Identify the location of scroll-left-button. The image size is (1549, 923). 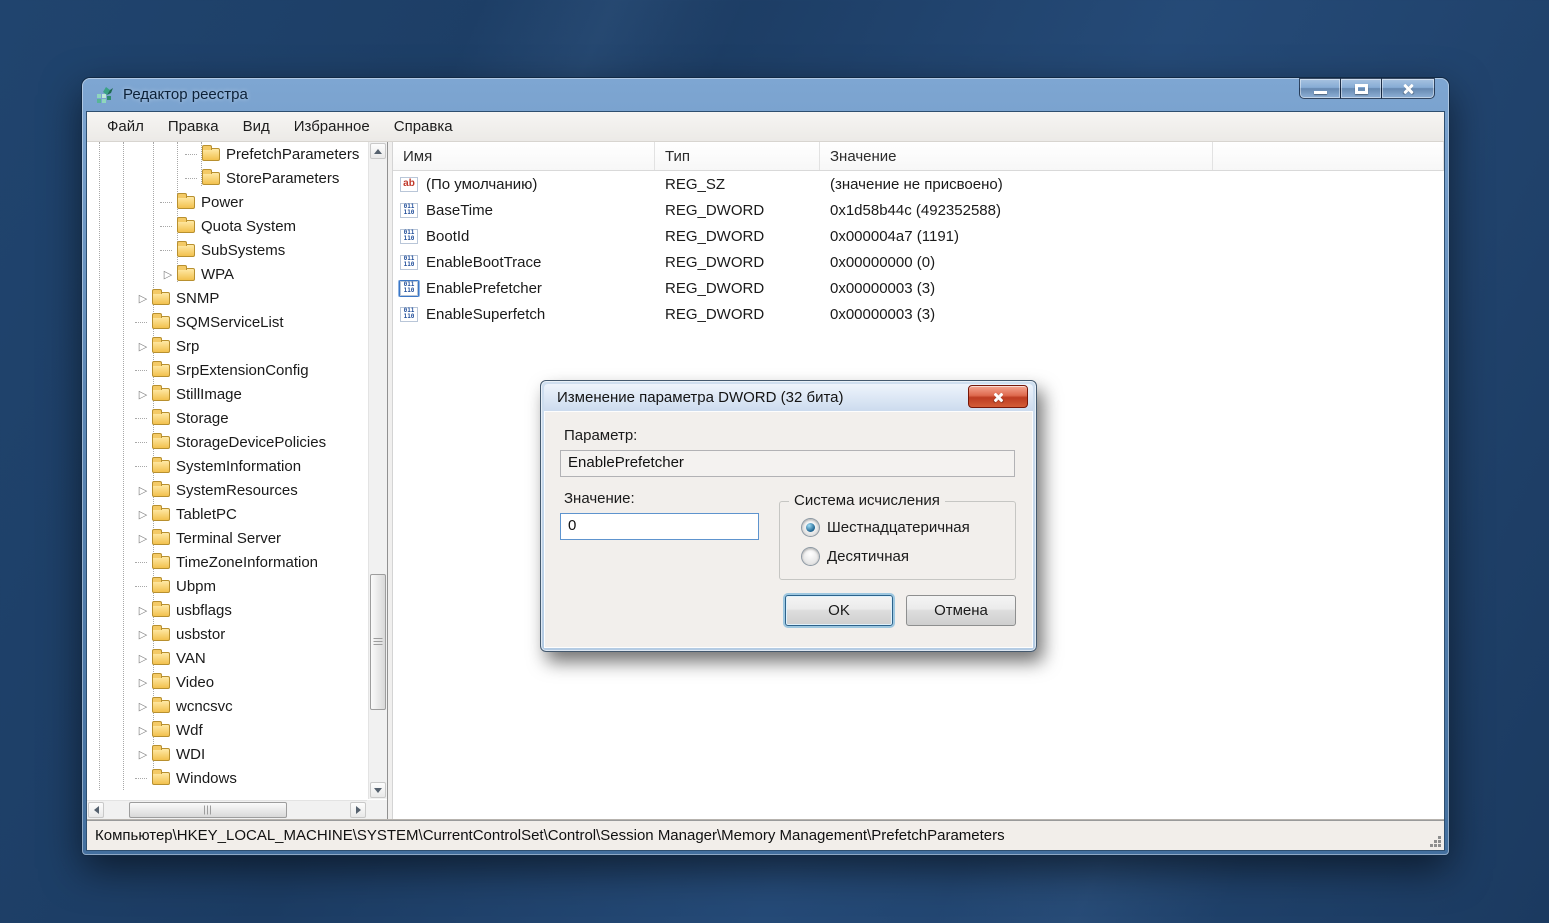
(96, 810).